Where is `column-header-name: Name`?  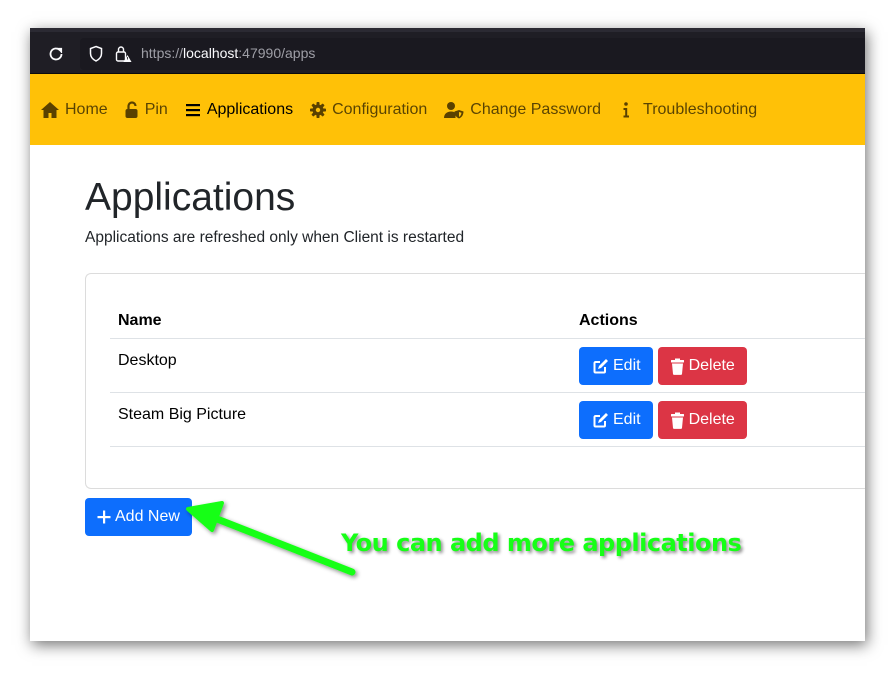 column-header-name: Name is located at coordinates (340, 321).